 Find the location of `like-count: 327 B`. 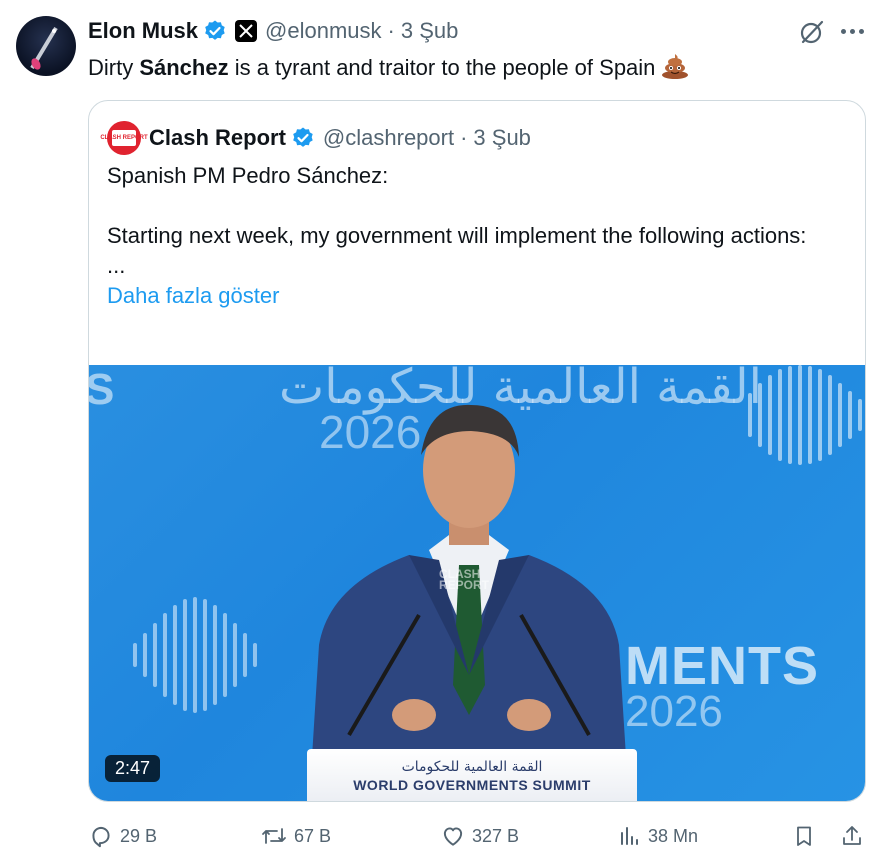

like-count: 327 B is located at coordinates (496, 835).